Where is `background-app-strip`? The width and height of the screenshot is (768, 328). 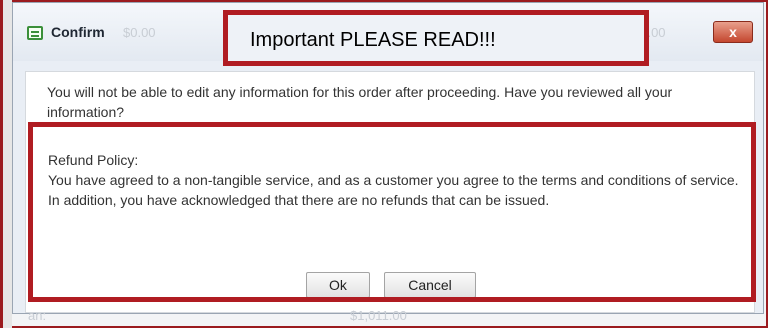 background-app-strip is located at coordinates (7, 164).